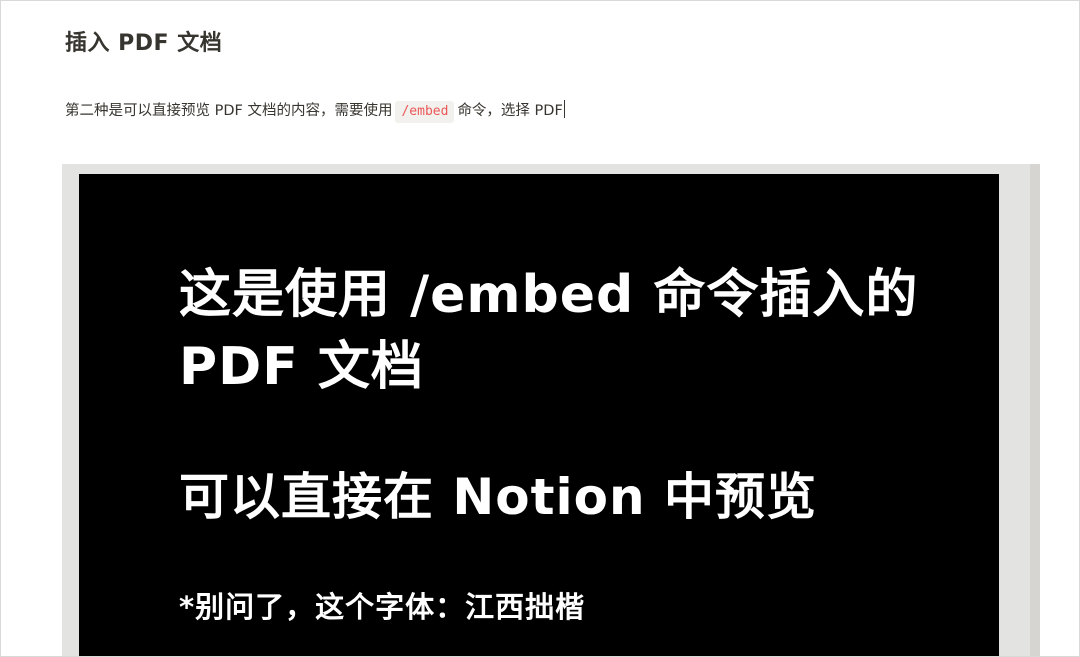 This screenshot has height=657, width=1080. What do you see at coordinates (229, 111) in the screenshot?
I see `paragraph-text: 第二种是可以直接预览 PDF 文档的内容，需要使用` at bounding box center [229, 111].